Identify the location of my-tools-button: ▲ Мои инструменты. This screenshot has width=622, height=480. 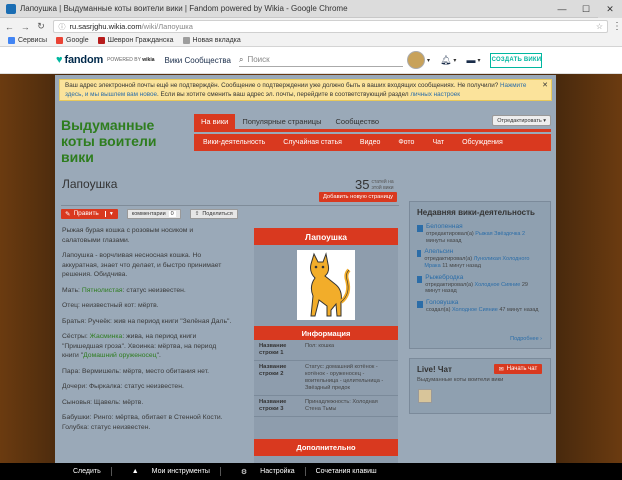
(166, 471).